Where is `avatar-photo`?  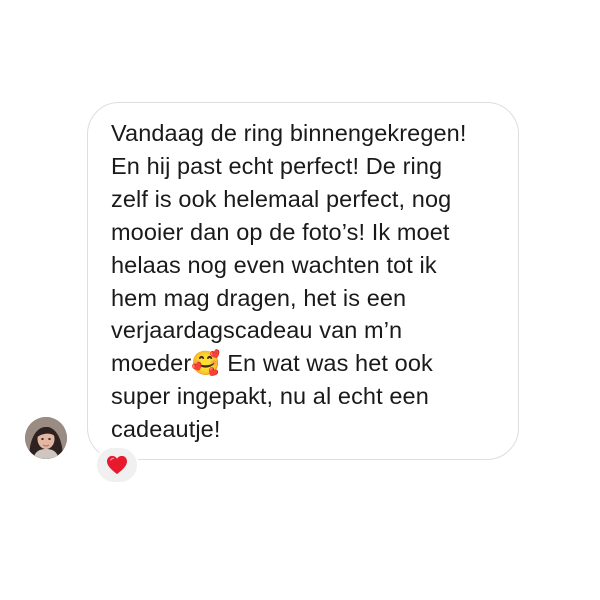 avatar-photo is located at coordinates (46, 438).